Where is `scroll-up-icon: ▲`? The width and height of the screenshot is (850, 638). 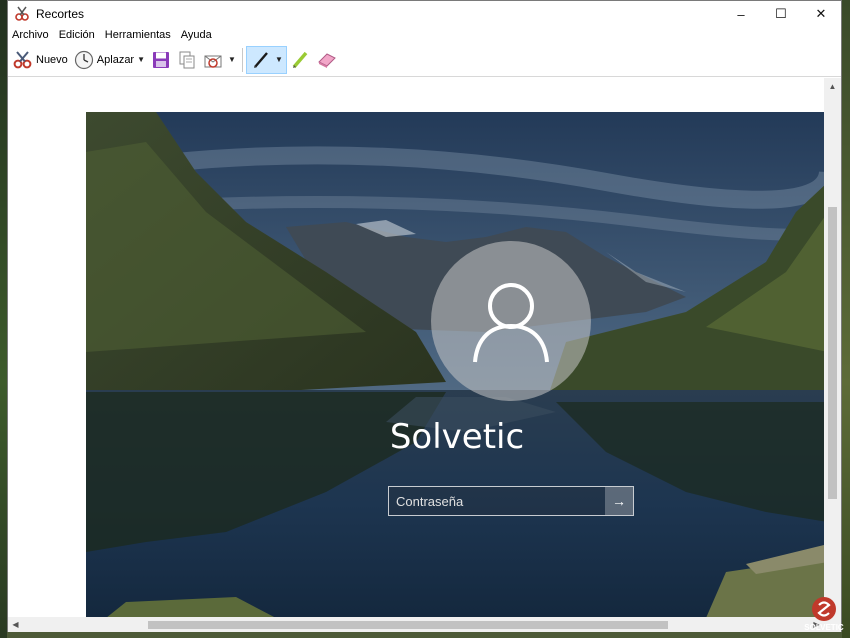 scroll-up-icon: ▲ is located at coordinates (832, 86).